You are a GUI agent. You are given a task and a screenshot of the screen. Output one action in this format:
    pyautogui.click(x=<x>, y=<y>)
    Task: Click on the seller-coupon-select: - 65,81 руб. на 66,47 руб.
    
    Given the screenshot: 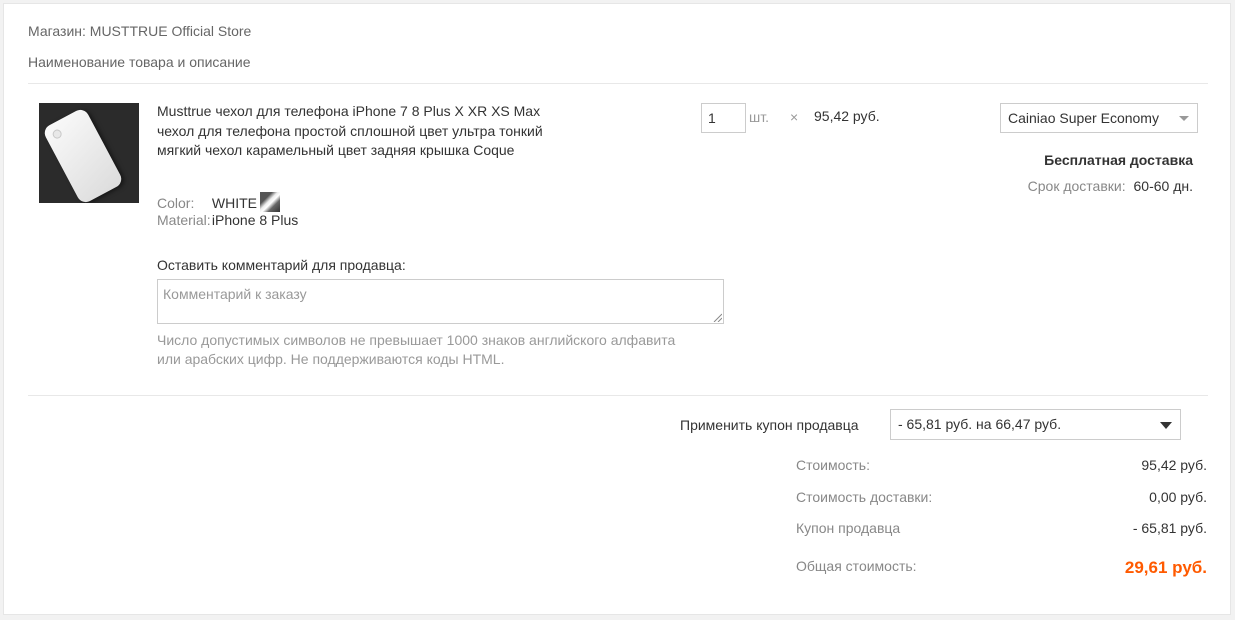 What is the action you would take?
    pyautogui.click(x=1035, y=424)
    